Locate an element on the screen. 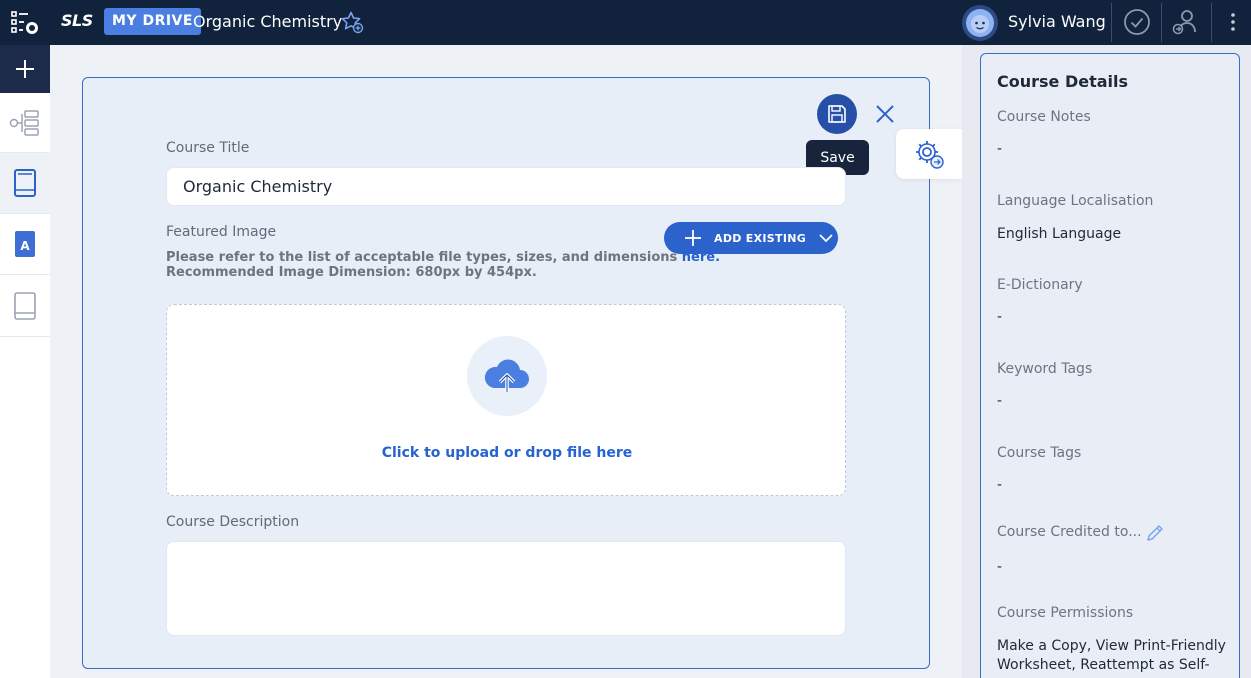  user-name: Sylvia Wang is located at coordinates (1057, 22).